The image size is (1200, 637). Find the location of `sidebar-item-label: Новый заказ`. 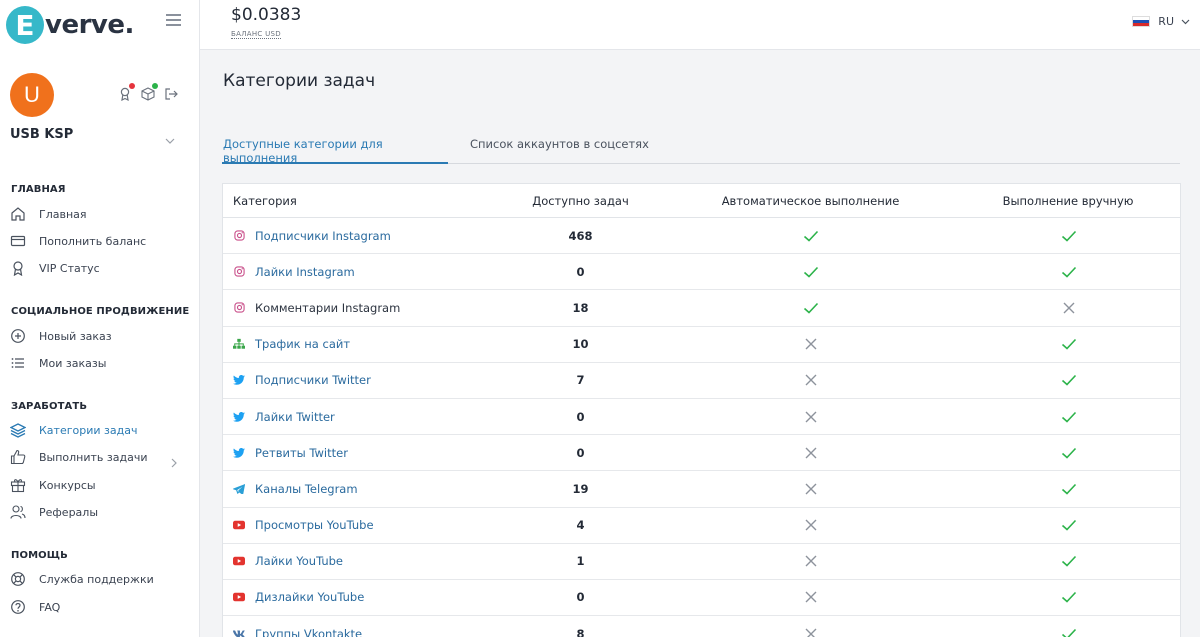

sidebar-item-label: Новый заказ is located at coordinates (75, 336).